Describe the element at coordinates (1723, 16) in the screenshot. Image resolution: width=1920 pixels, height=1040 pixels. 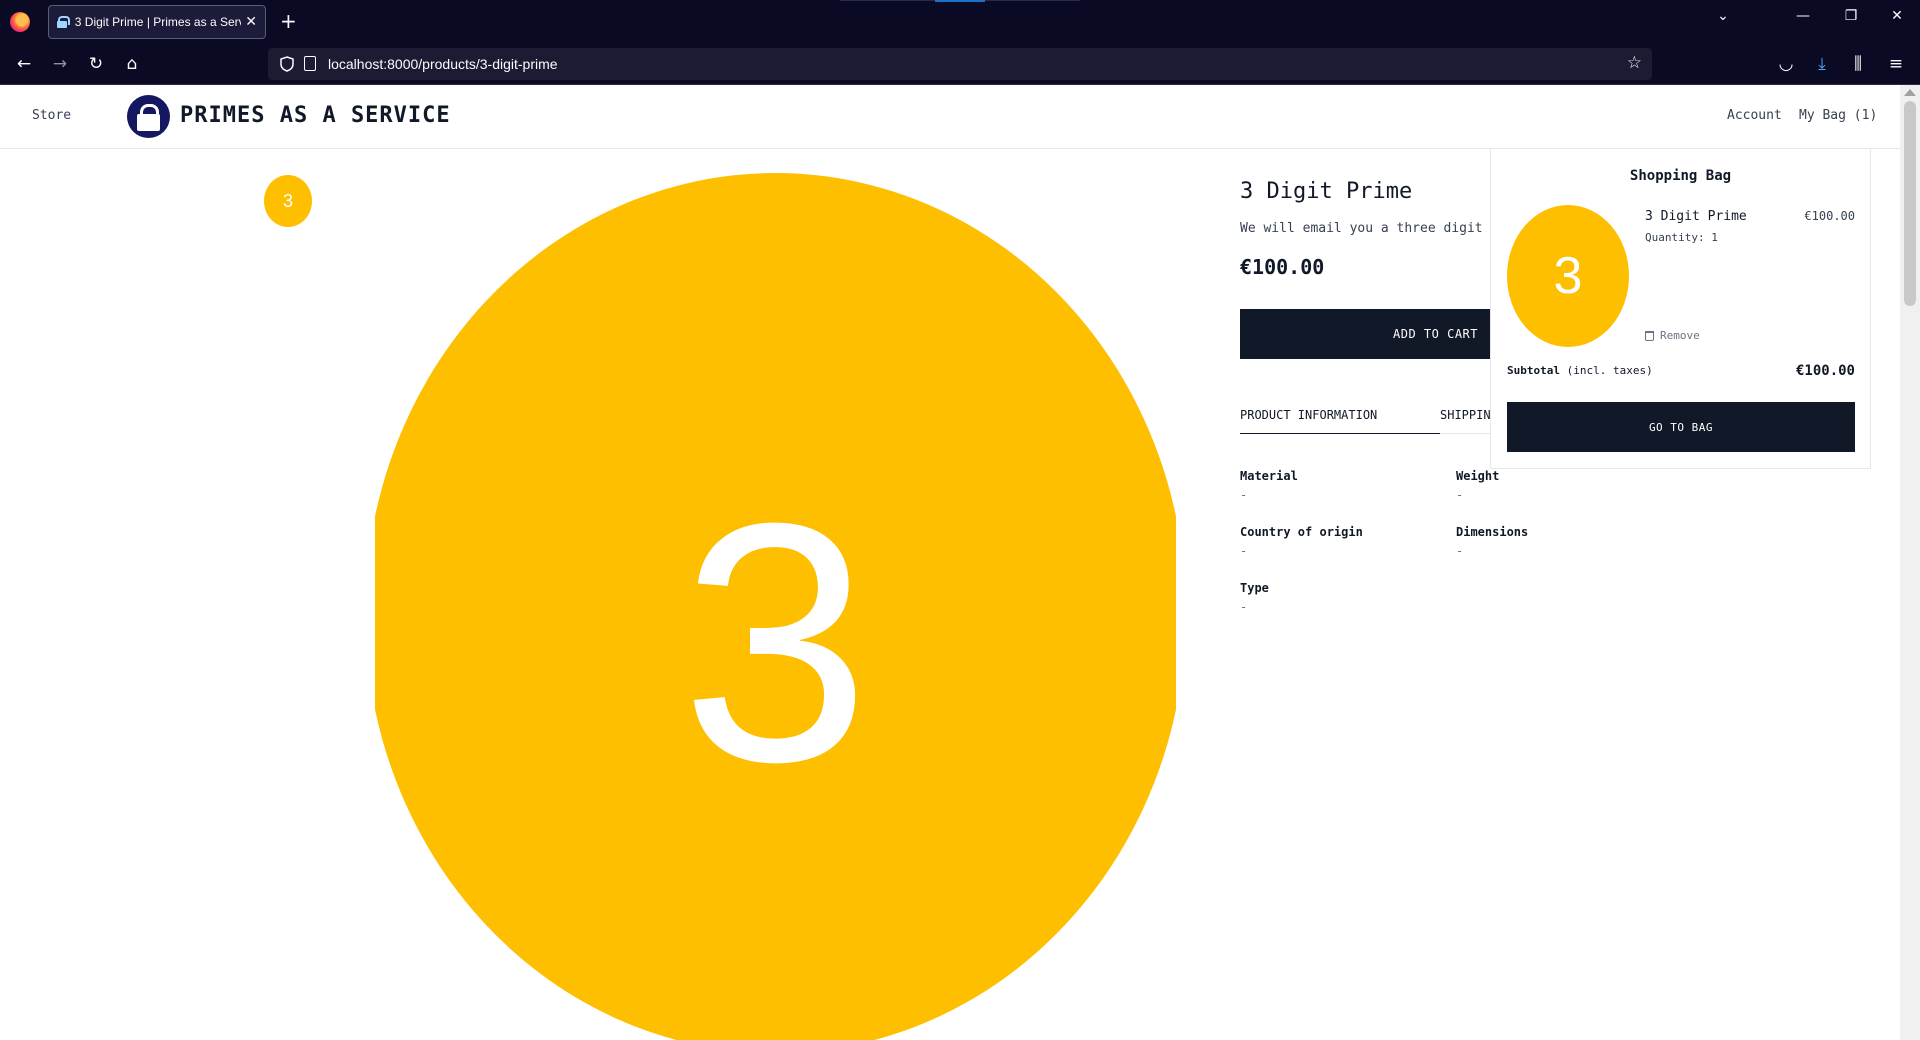
I see `list-all-tabs-icon: ⌄` at that location.